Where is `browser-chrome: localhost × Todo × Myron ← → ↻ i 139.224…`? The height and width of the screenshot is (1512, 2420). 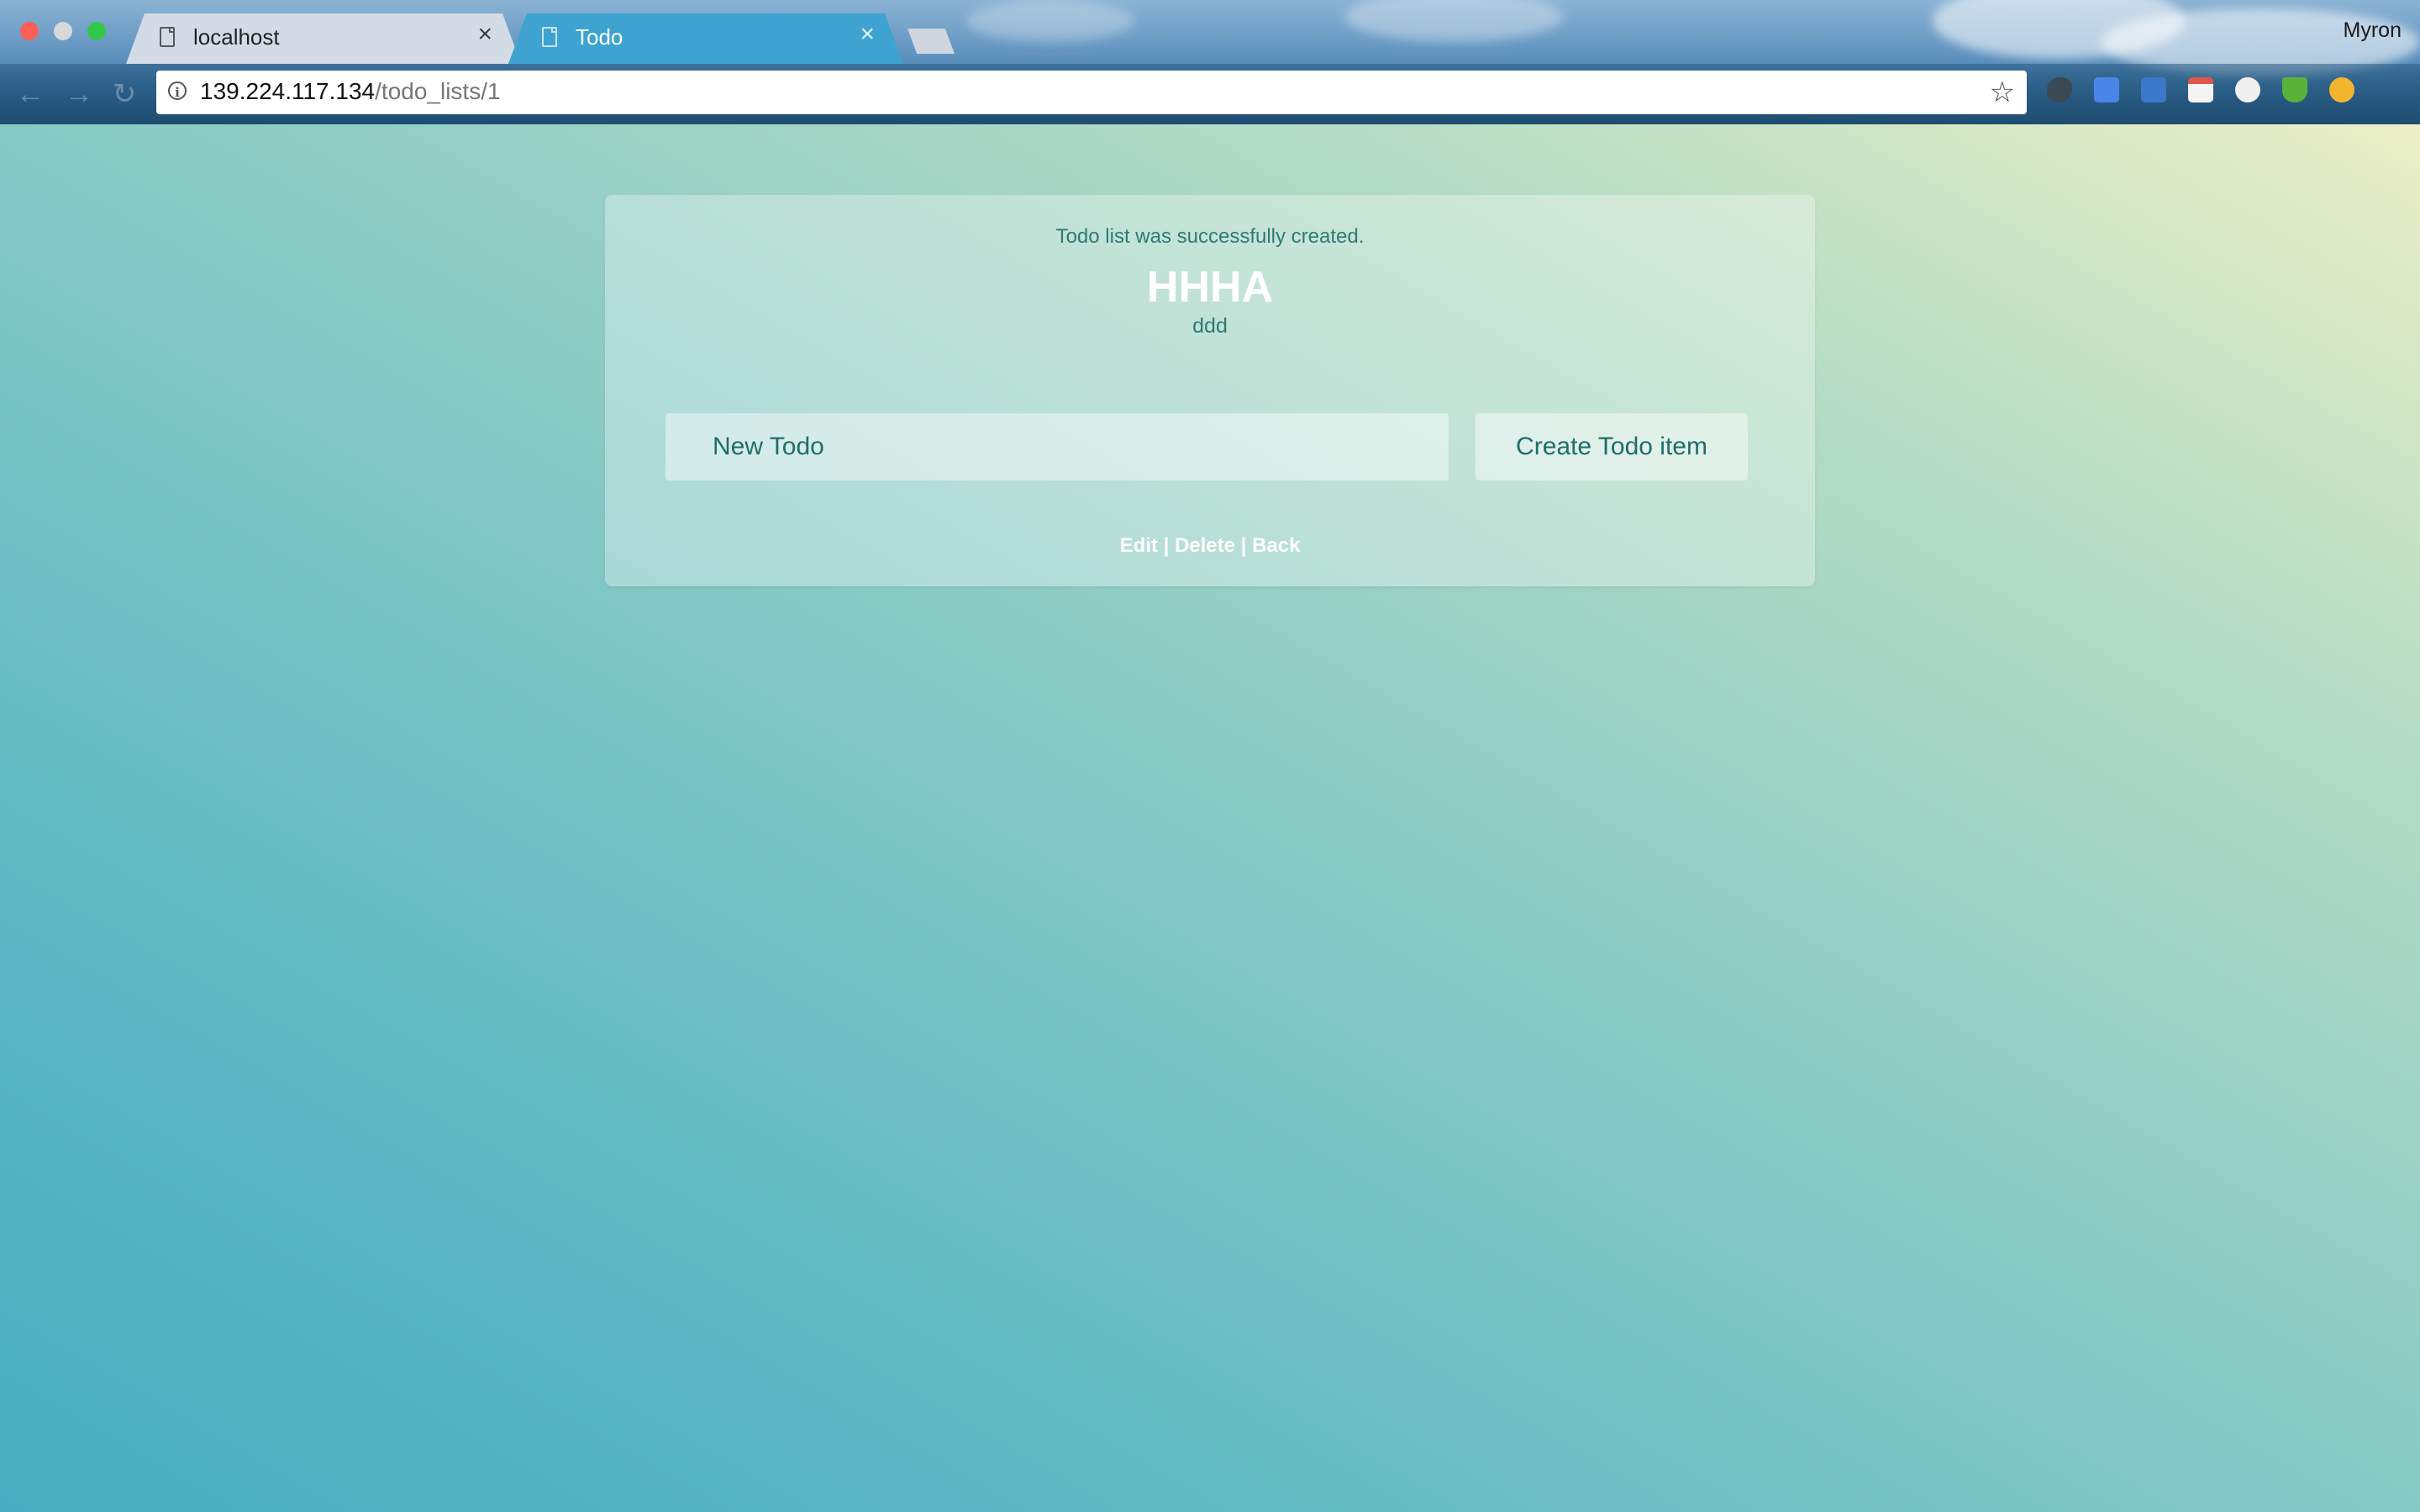
browser-chrome: localhost × Todo × Myron ← → ↻ i 139.224… is located at coordinates (1210, 62).